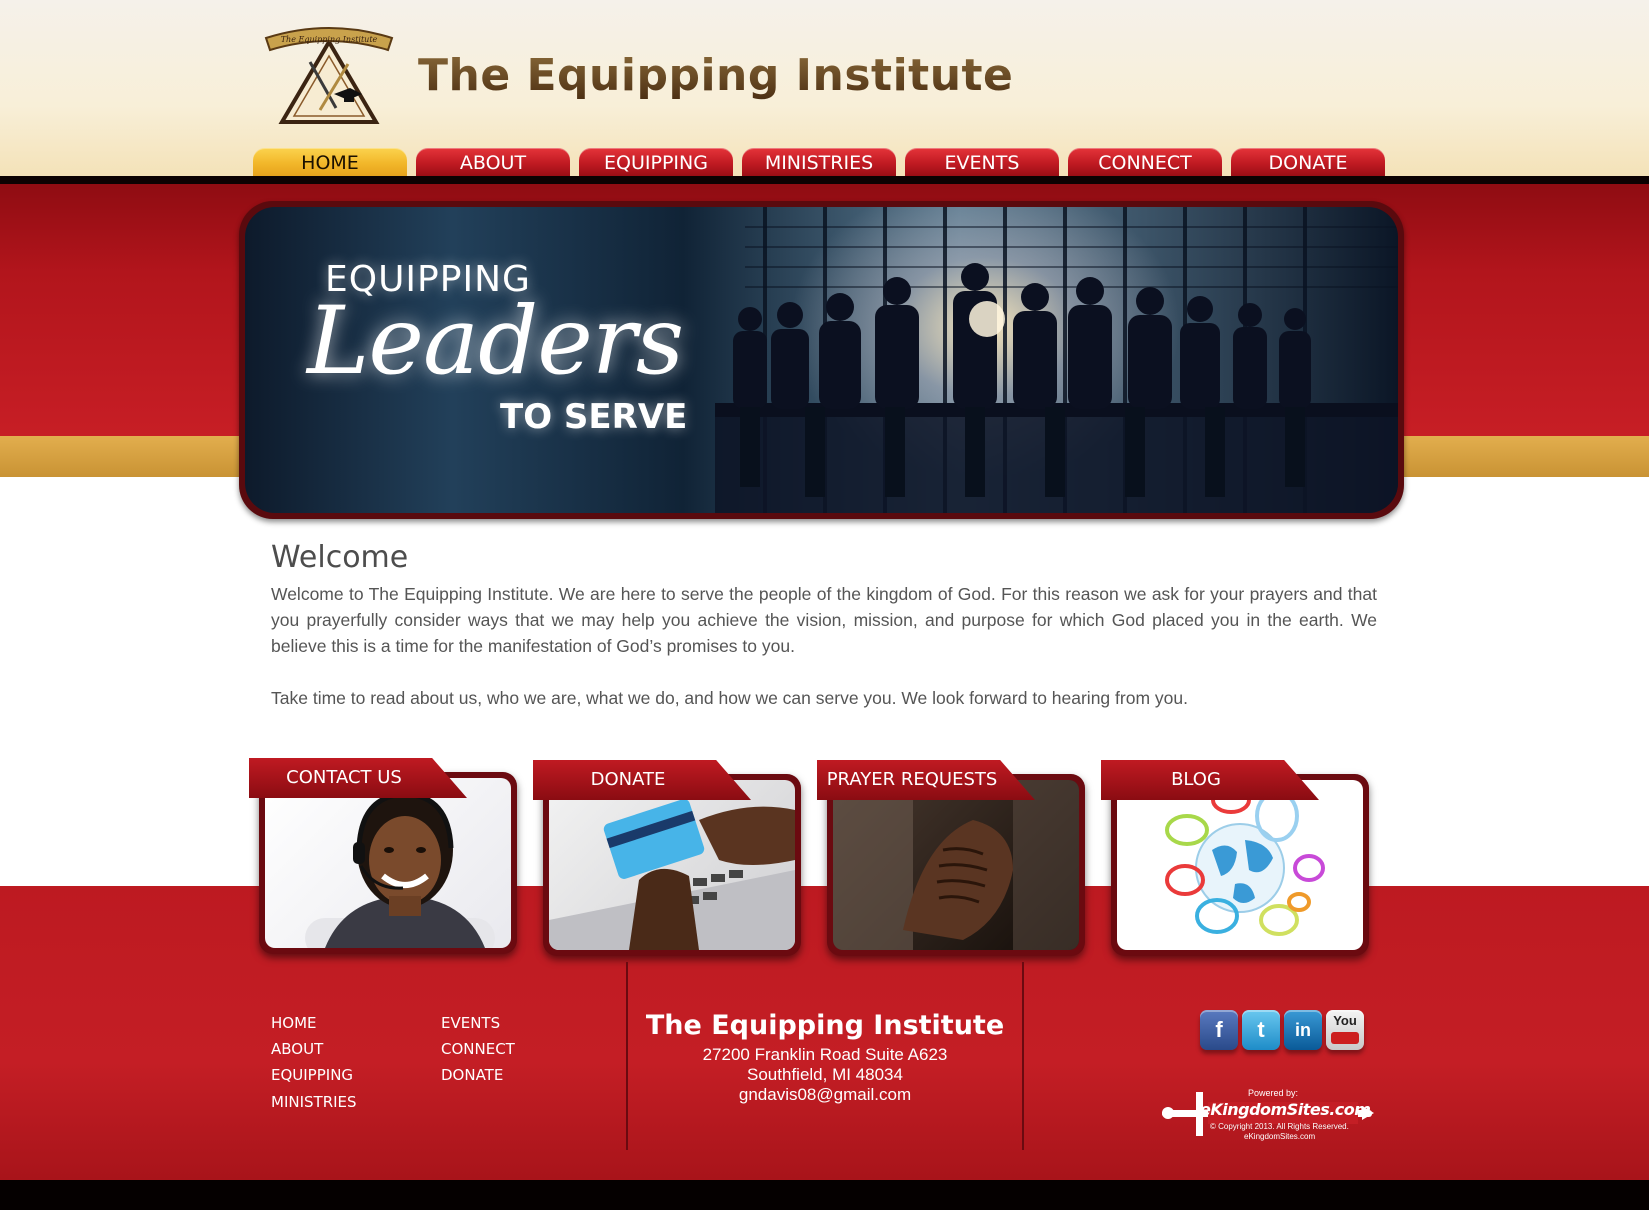 The image size is (1649, 1210). I want to click on footer-link-events: EVENTS, so click(470, 1023).